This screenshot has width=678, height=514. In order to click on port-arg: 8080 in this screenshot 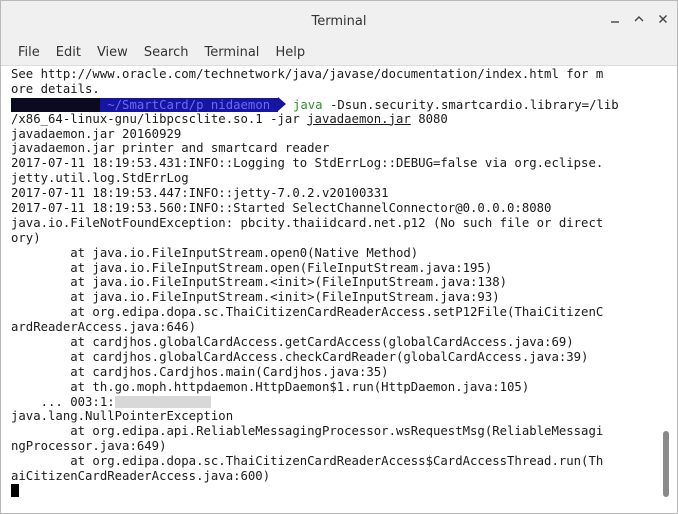, I will do `click(429, 118)`.